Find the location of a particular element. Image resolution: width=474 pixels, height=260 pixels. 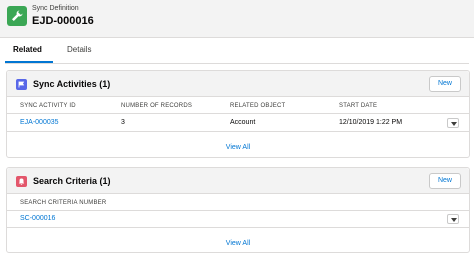

search-criteria-link: SC-000016 is located at coordinates (37, 218).